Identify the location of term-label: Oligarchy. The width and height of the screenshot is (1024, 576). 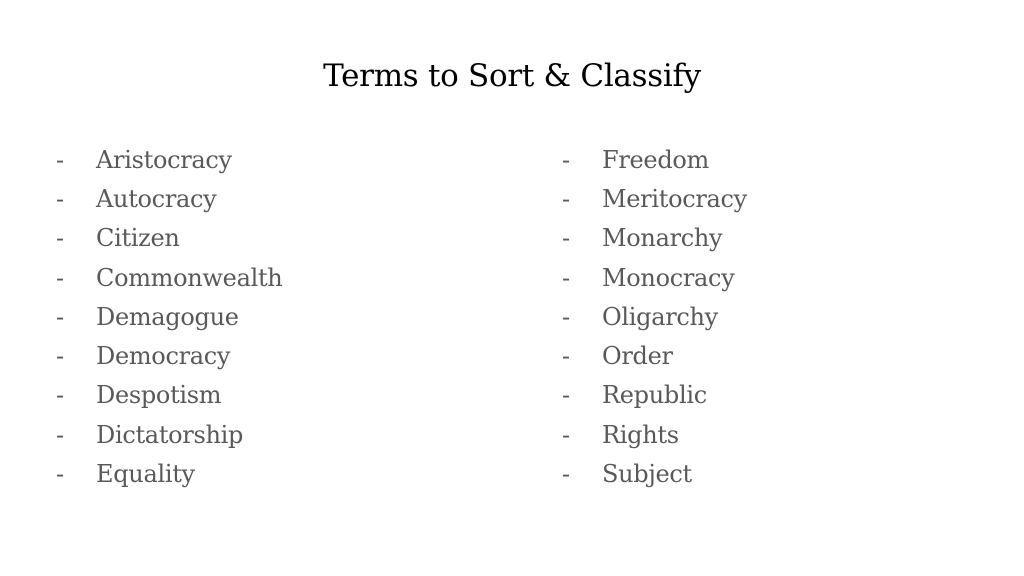
(660, 316).